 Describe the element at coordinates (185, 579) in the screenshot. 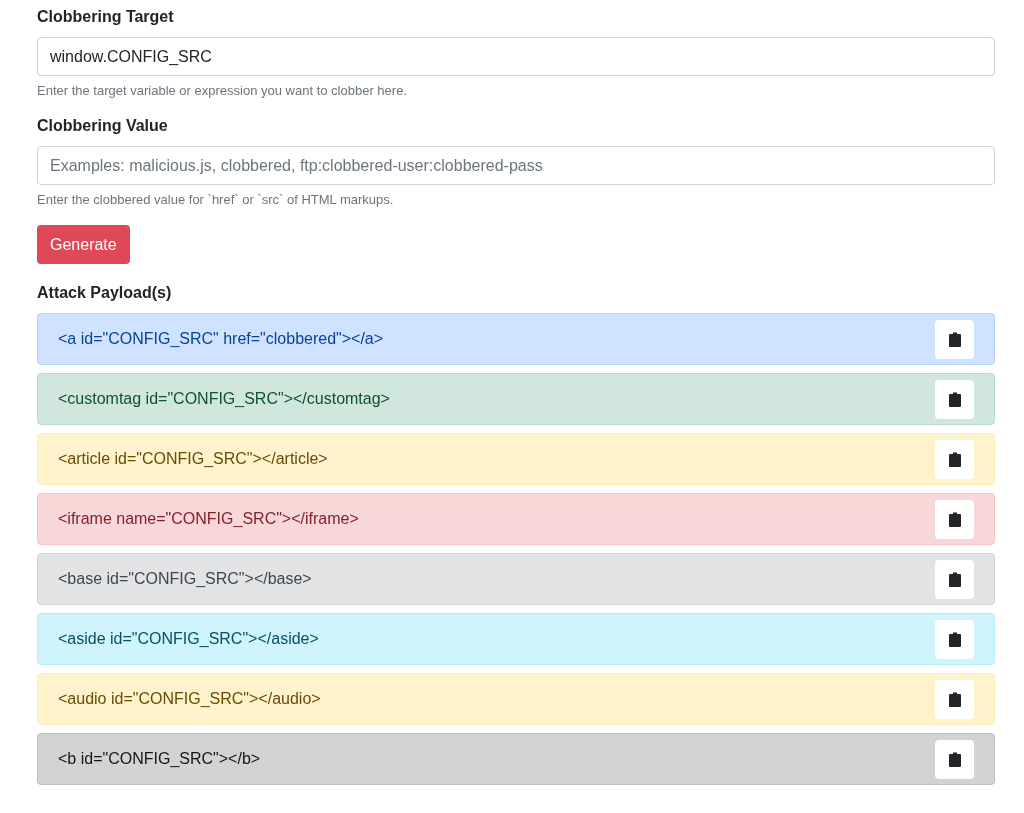

I see `payload-text: <base id="CONFIG_SRC"></base>` at that location.